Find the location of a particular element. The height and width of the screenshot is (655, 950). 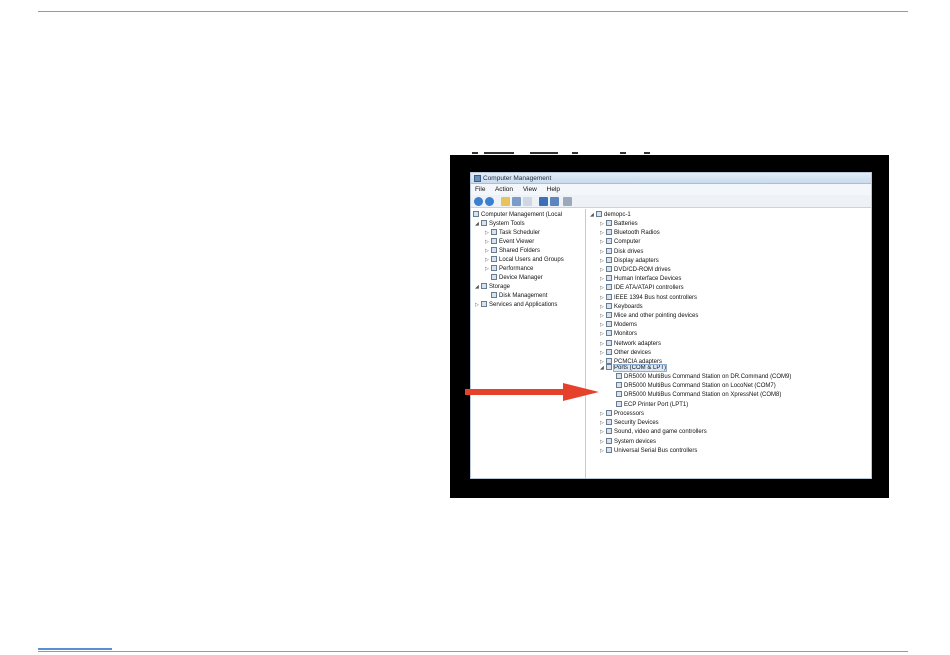

device-item: ▷ Sound, video and game controllers is located at coordinates (653, 432).